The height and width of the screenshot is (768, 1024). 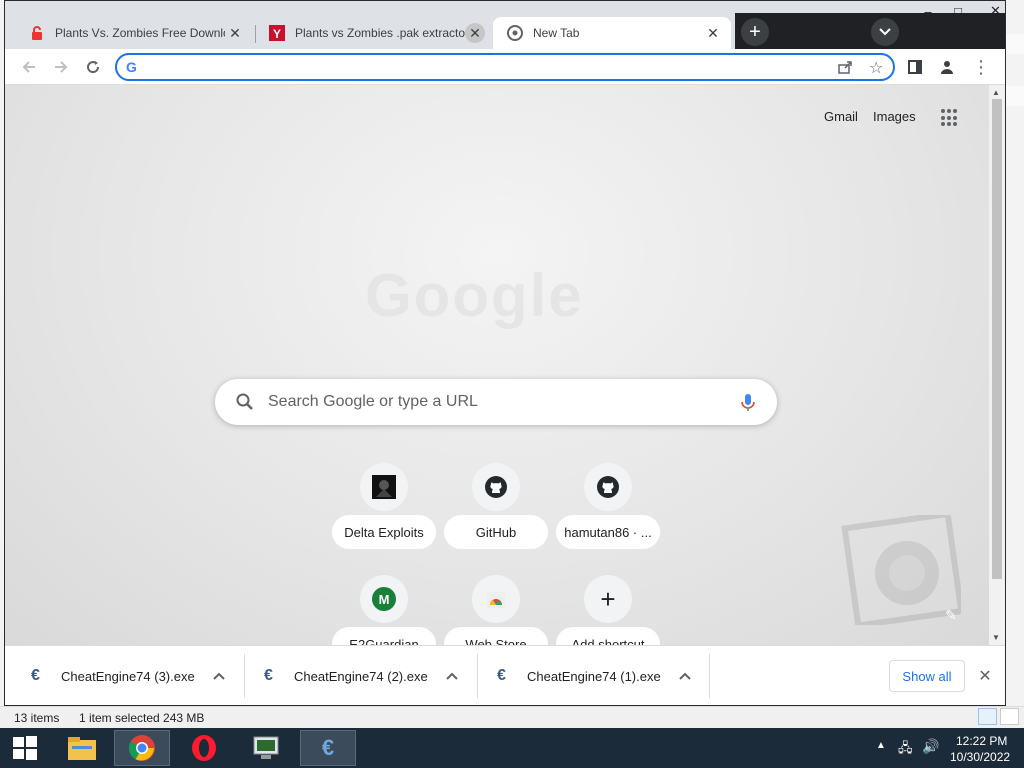 I want to click on page-scrollbar: ▲ ▼, so click(x=997, y=365).